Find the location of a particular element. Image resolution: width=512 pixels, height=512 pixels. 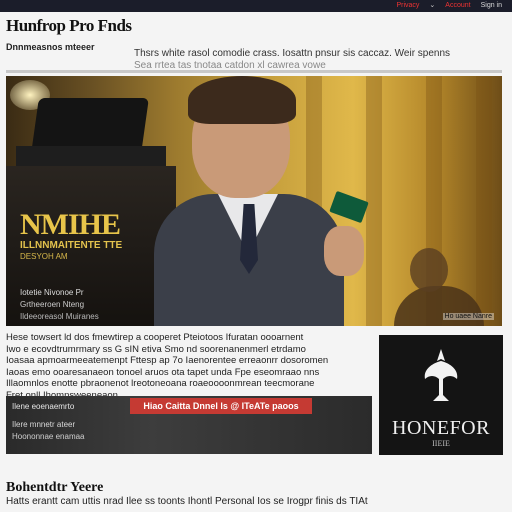

top-links: Privacy ⌄ Account Sign in is located at coordinates (449, 5).